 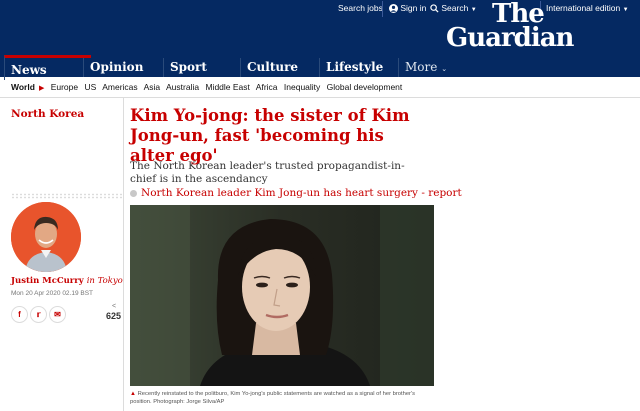 What do you see at coordinates (104, 281) in the screenshot?
I see `author-location: in Tokyo` at bounding box center [104, 281].